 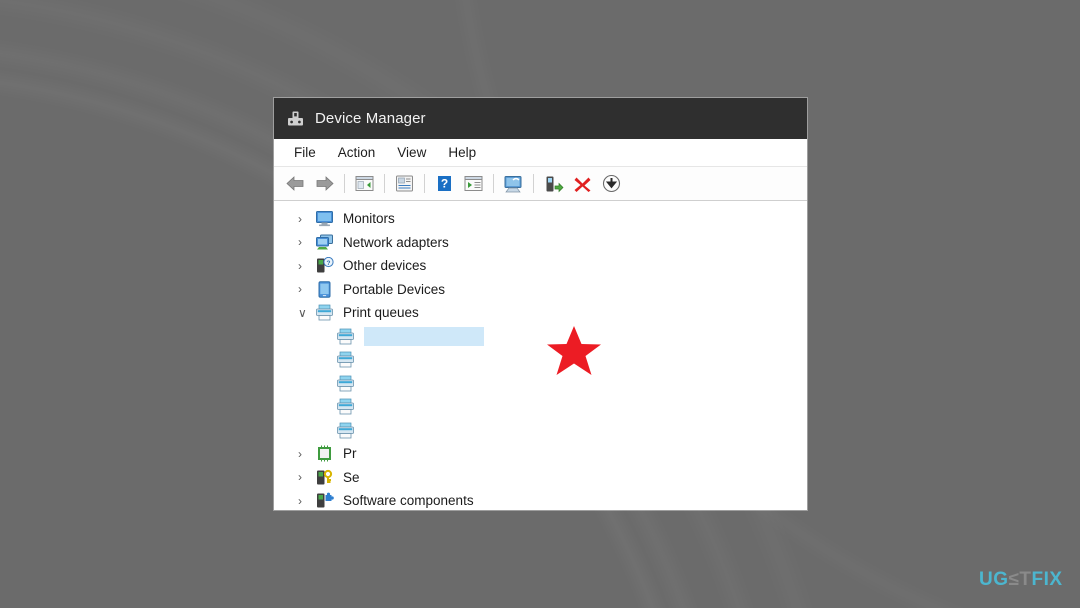 I want to click on tree-node-monitors: › Monitors, so click(x=540, y=219).